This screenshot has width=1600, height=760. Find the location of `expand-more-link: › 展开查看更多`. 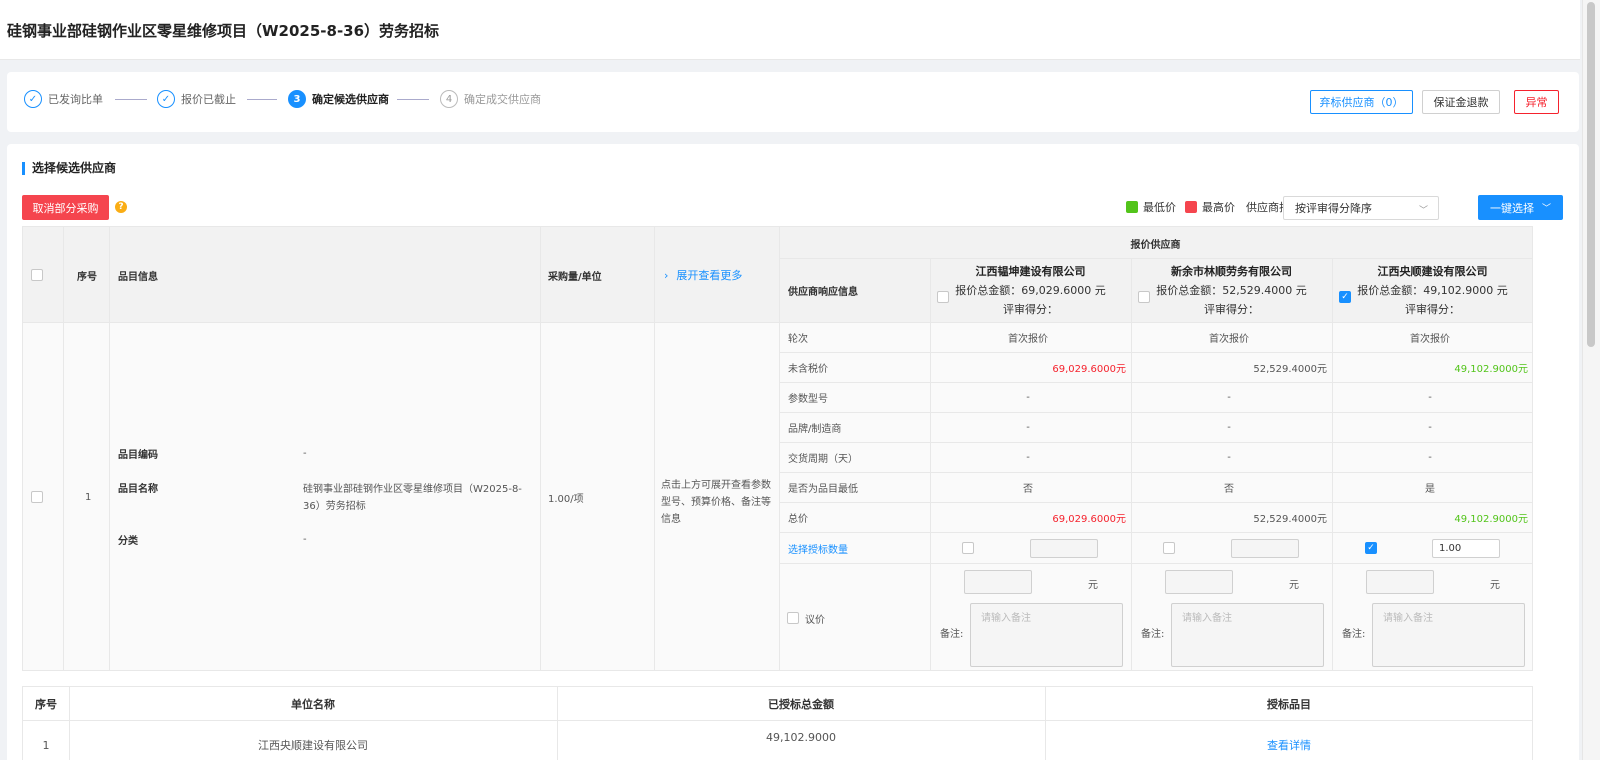

expand-more-link: › 展开查看更多 is located at coordinates (703, 275).